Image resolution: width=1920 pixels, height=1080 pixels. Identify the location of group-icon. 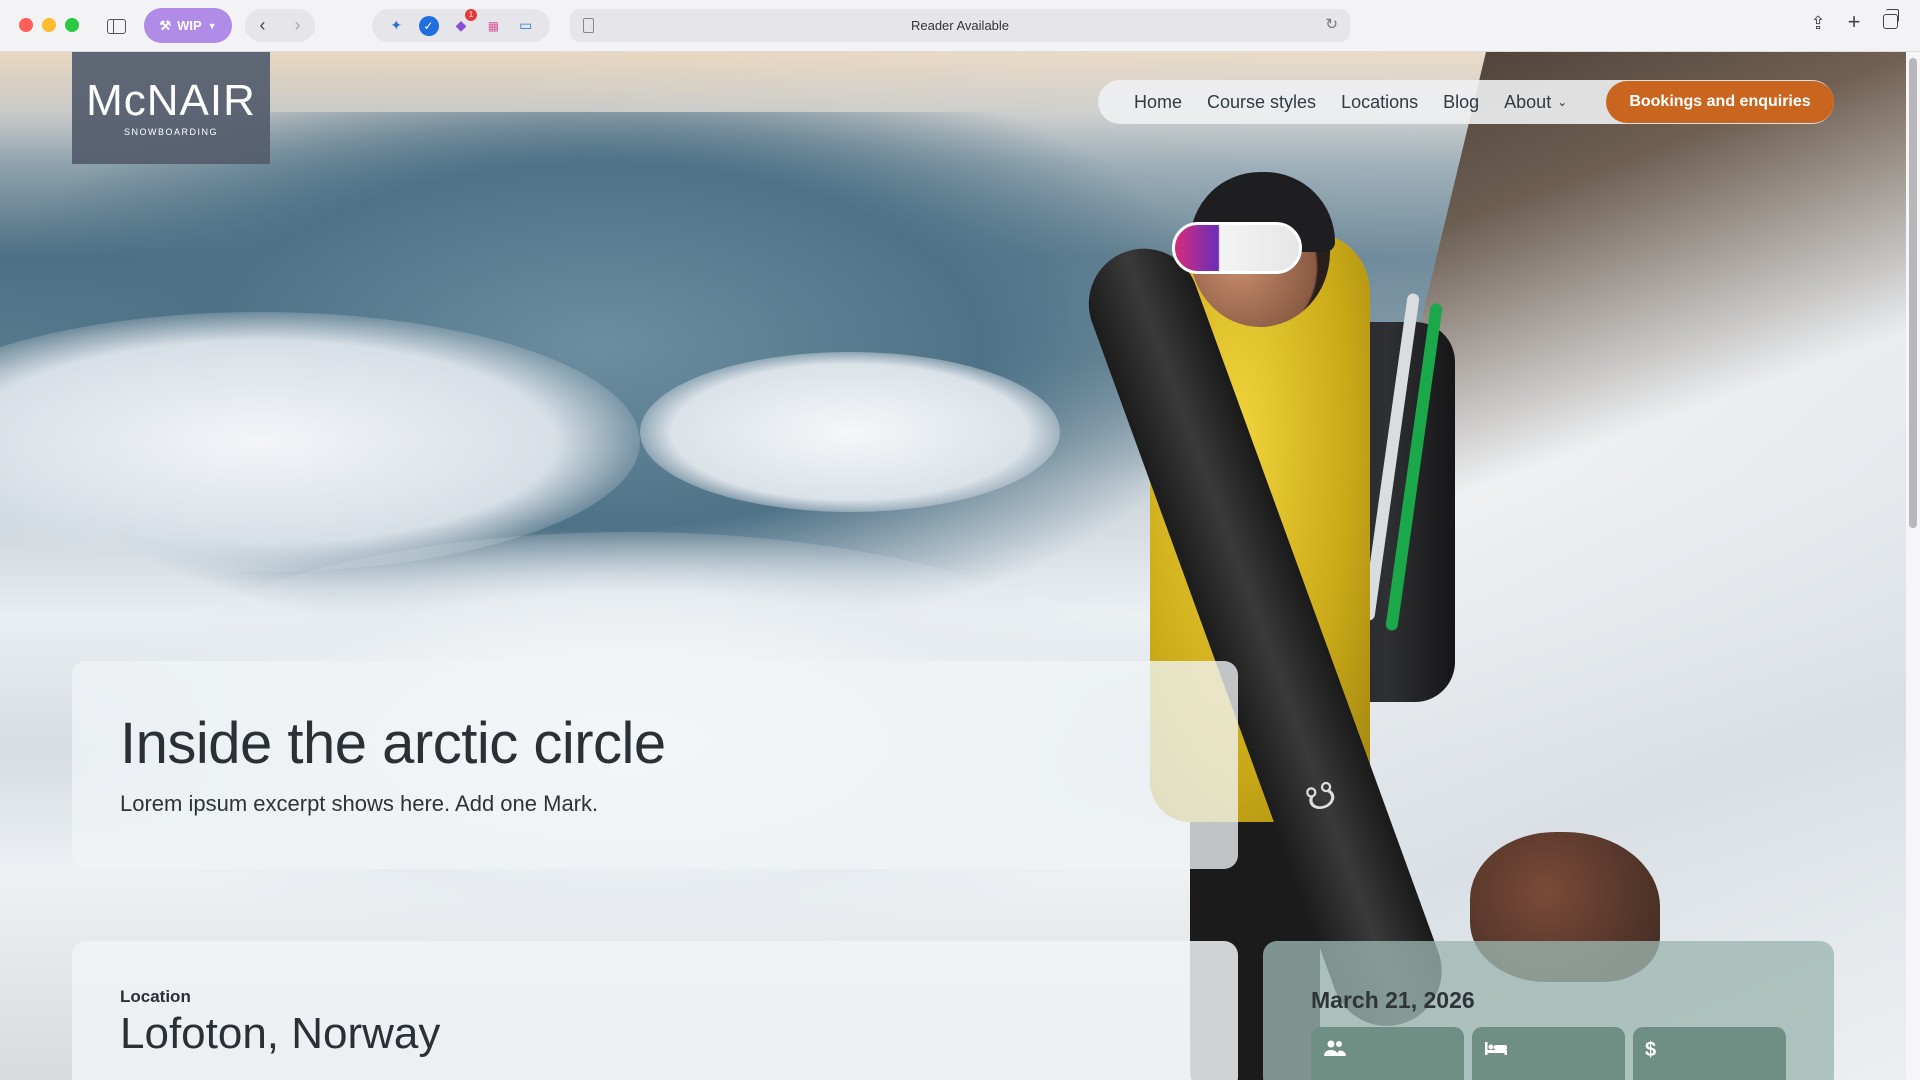
(1335, 1051).